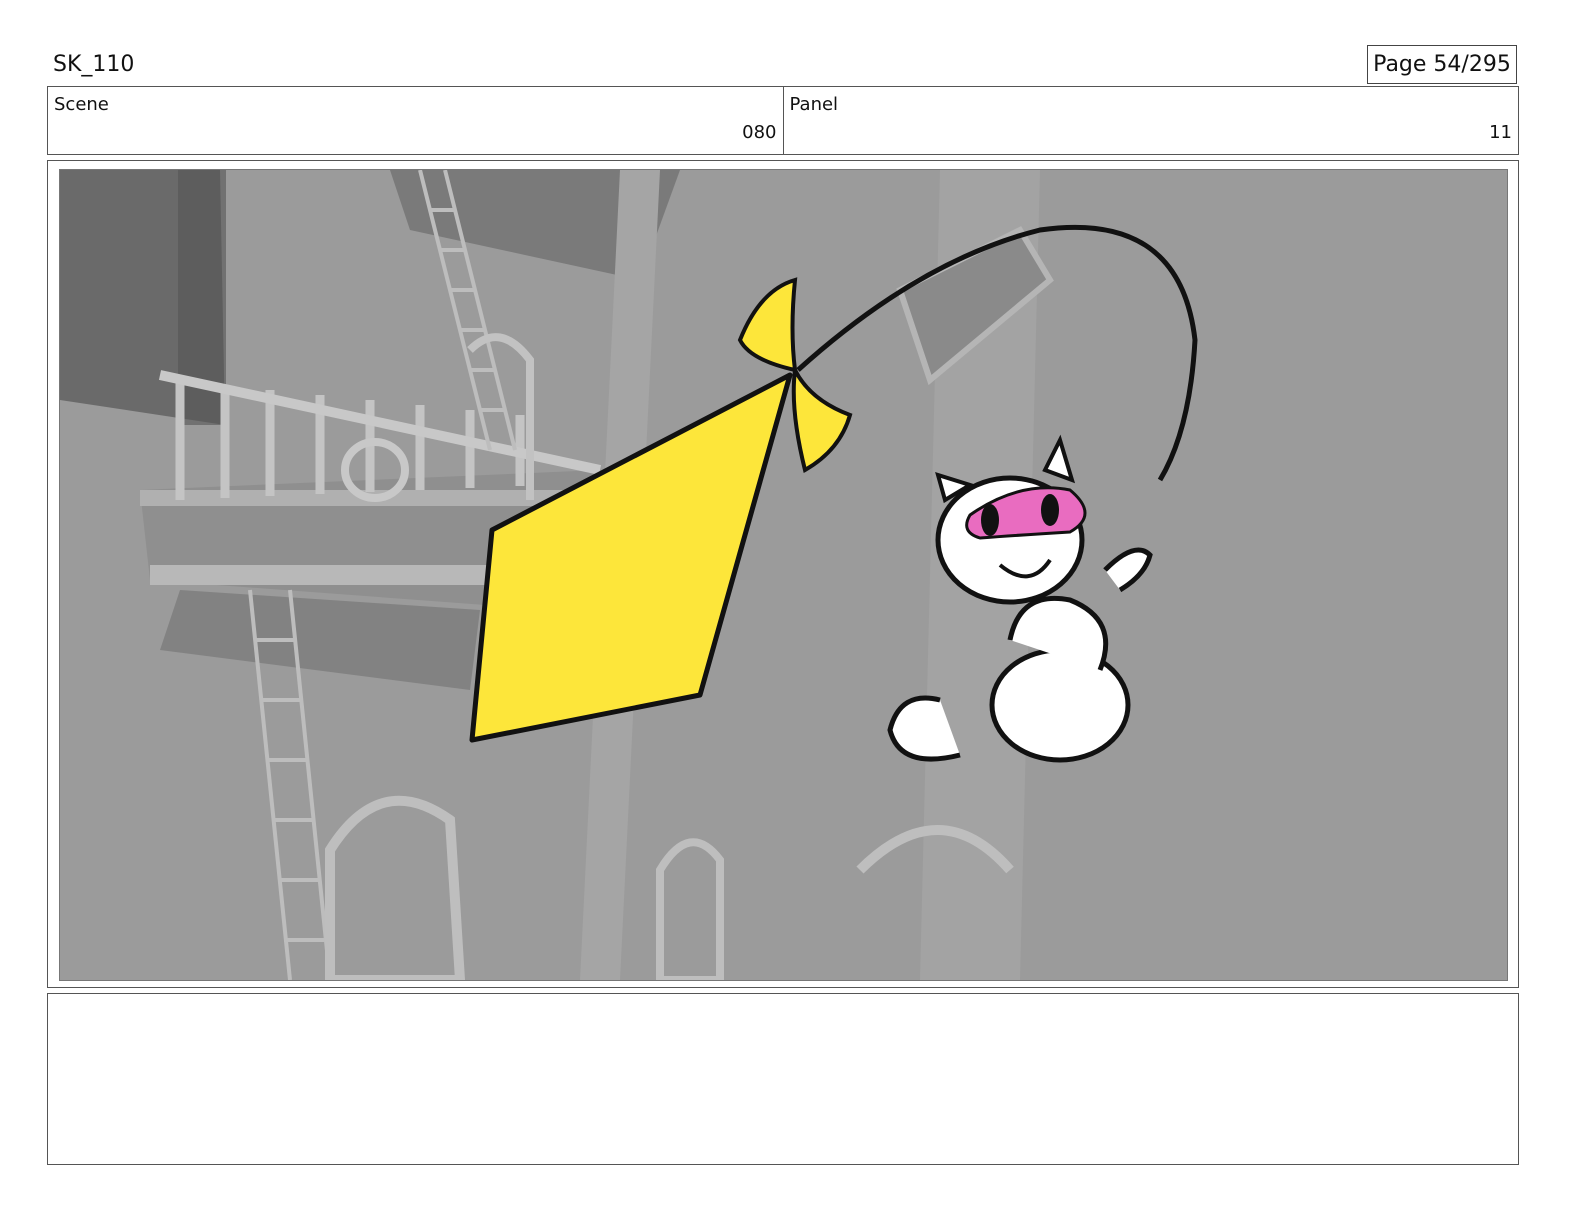  I want to click on panel-number: 11, so click(1500, 132).